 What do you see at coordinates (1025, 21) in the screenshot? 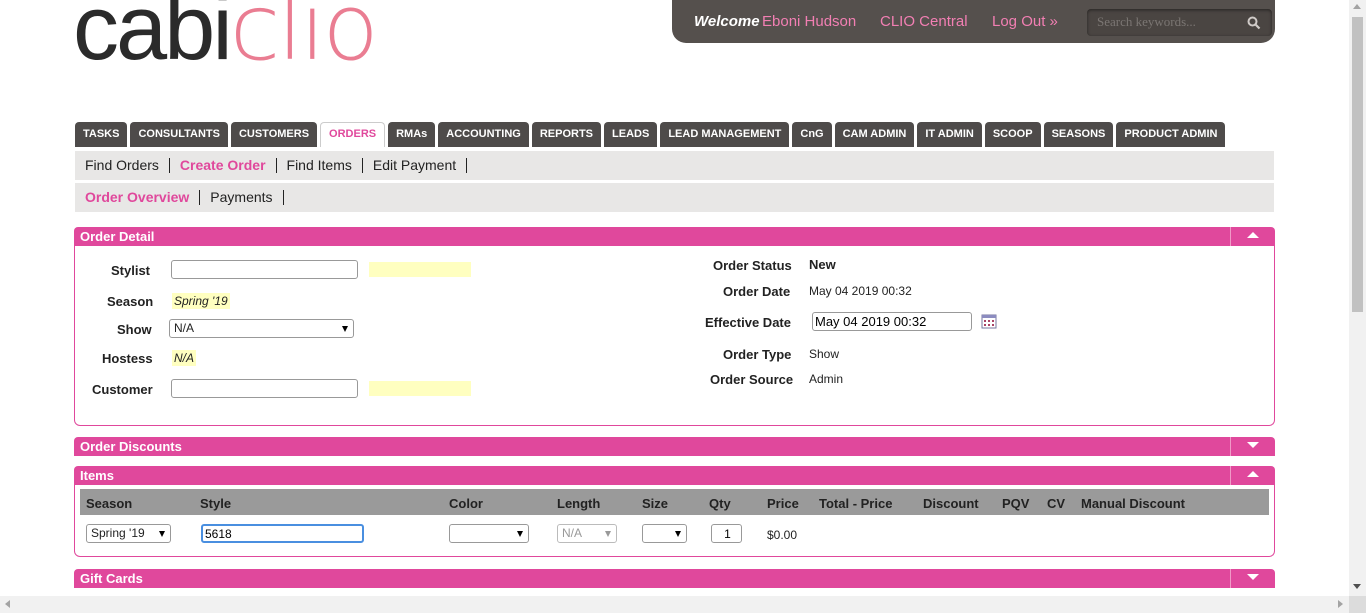
I see `logout-link: Log Out »` at bounding box center [1025, 21].